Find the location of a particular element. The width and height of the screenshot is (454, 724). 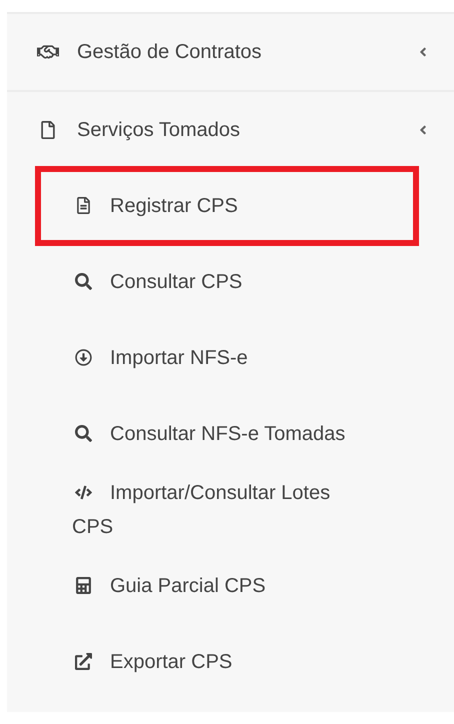

submenu-item: Consultar CPS is located at coordinates (222, 282).